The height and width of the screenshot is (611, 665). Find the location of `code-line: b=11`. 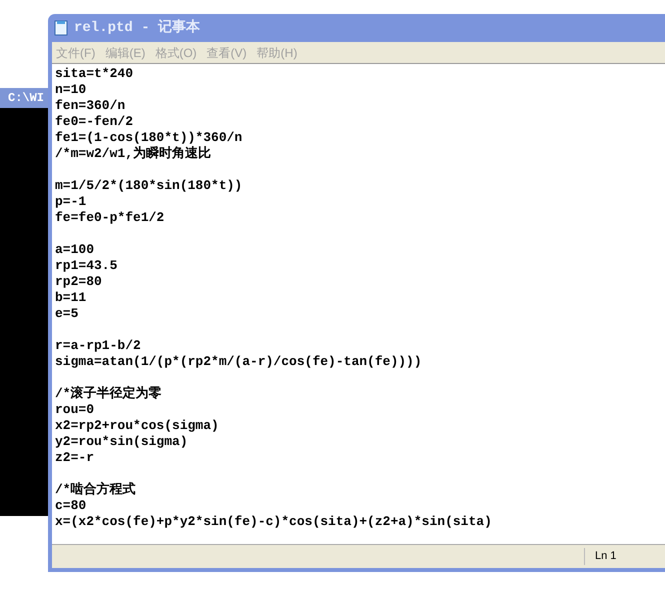

code-line: b=11 is located at coordinates (71, 298).